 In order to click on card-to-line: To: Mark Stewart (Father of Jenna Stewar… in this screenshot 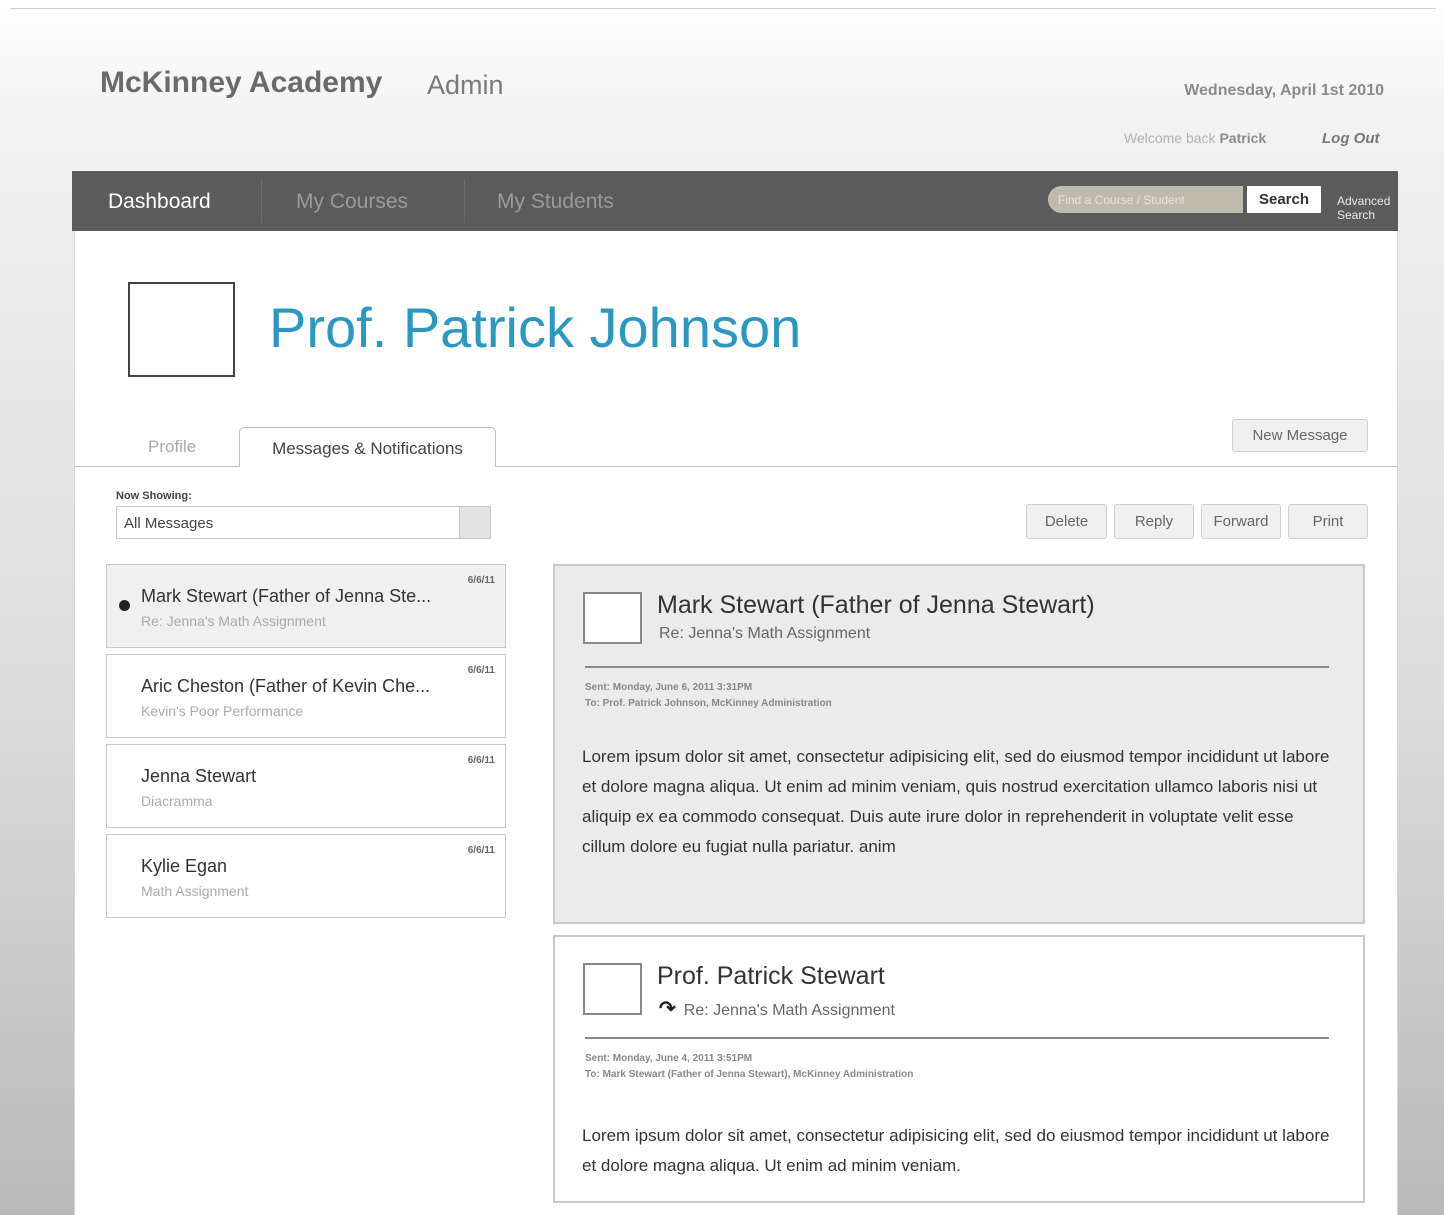, I will do `click(749, 1074)`.